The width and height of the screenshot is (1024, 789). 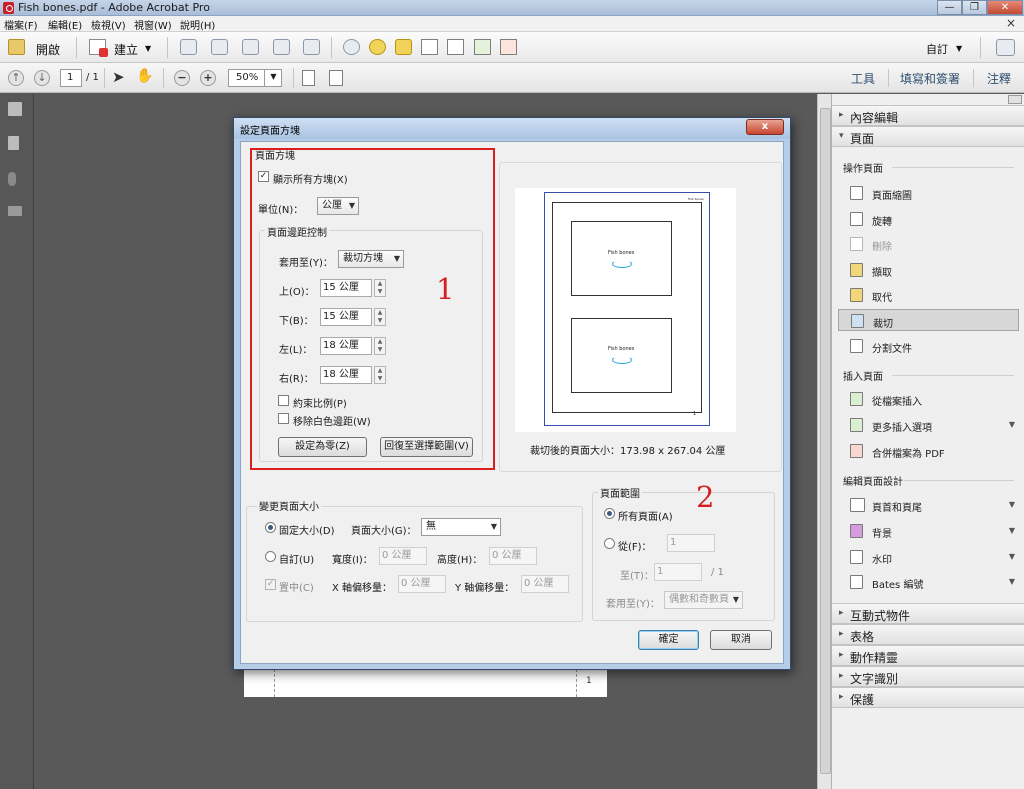 What do you see at coordinates (13, 143) in the screenshot?
I see `bookmarks-icon` at bounding box center [13, 143].